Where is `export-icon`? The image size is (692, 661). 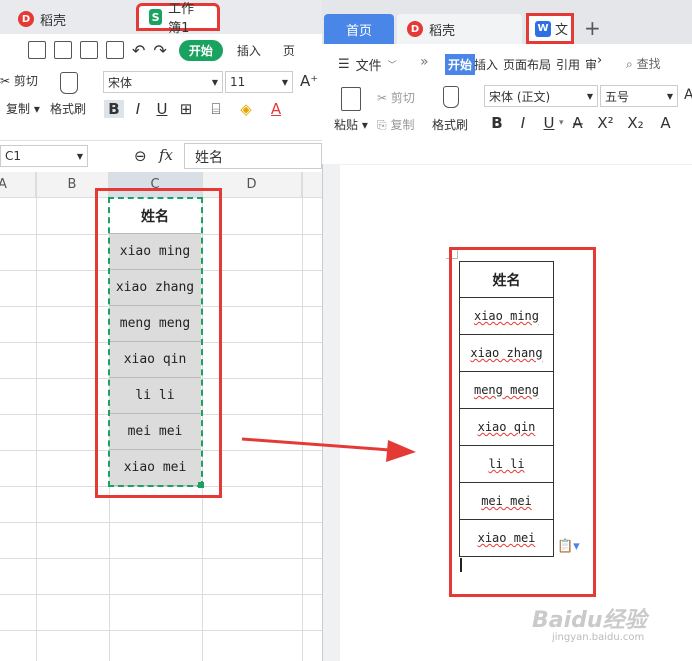 export-icon is located at coordinates (63, 50).